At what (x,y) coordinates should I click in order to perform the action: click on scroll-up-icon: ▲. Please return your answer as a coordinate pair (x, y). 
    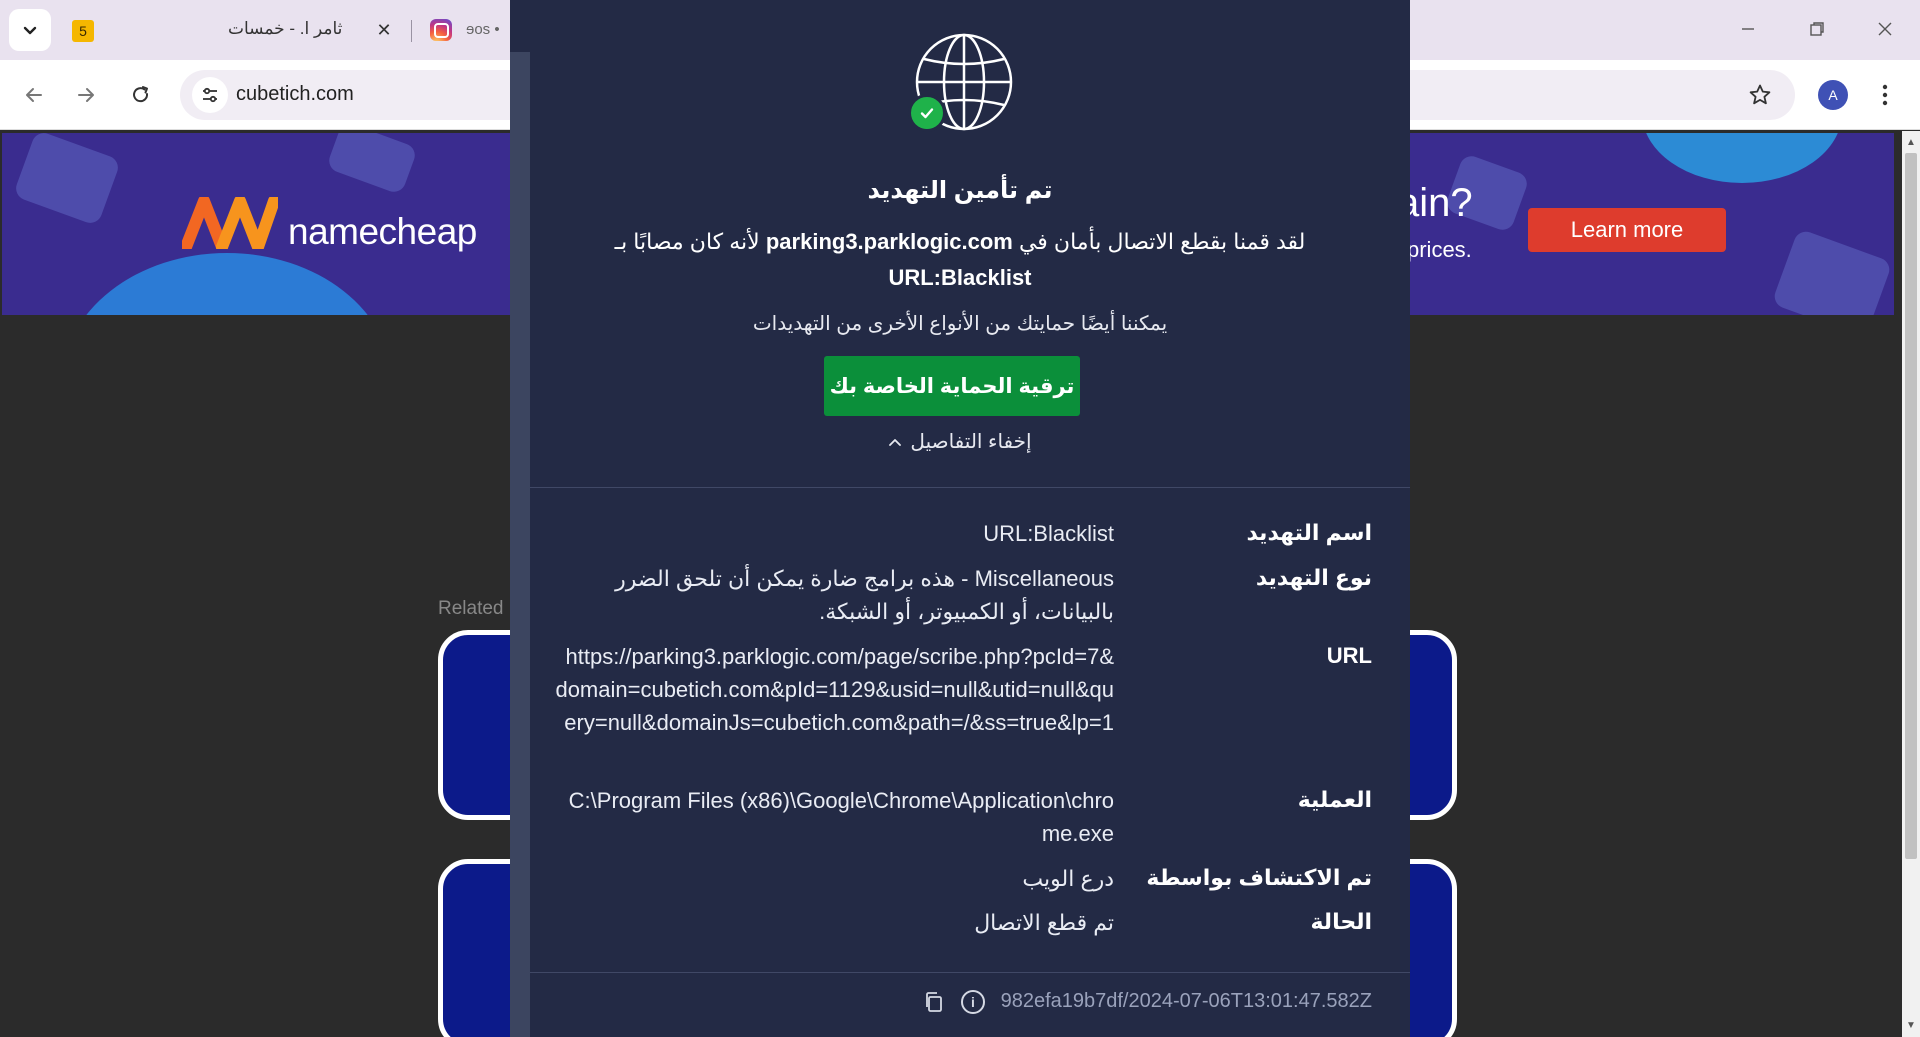
    Looking at the image, I should click on (1911, 142).